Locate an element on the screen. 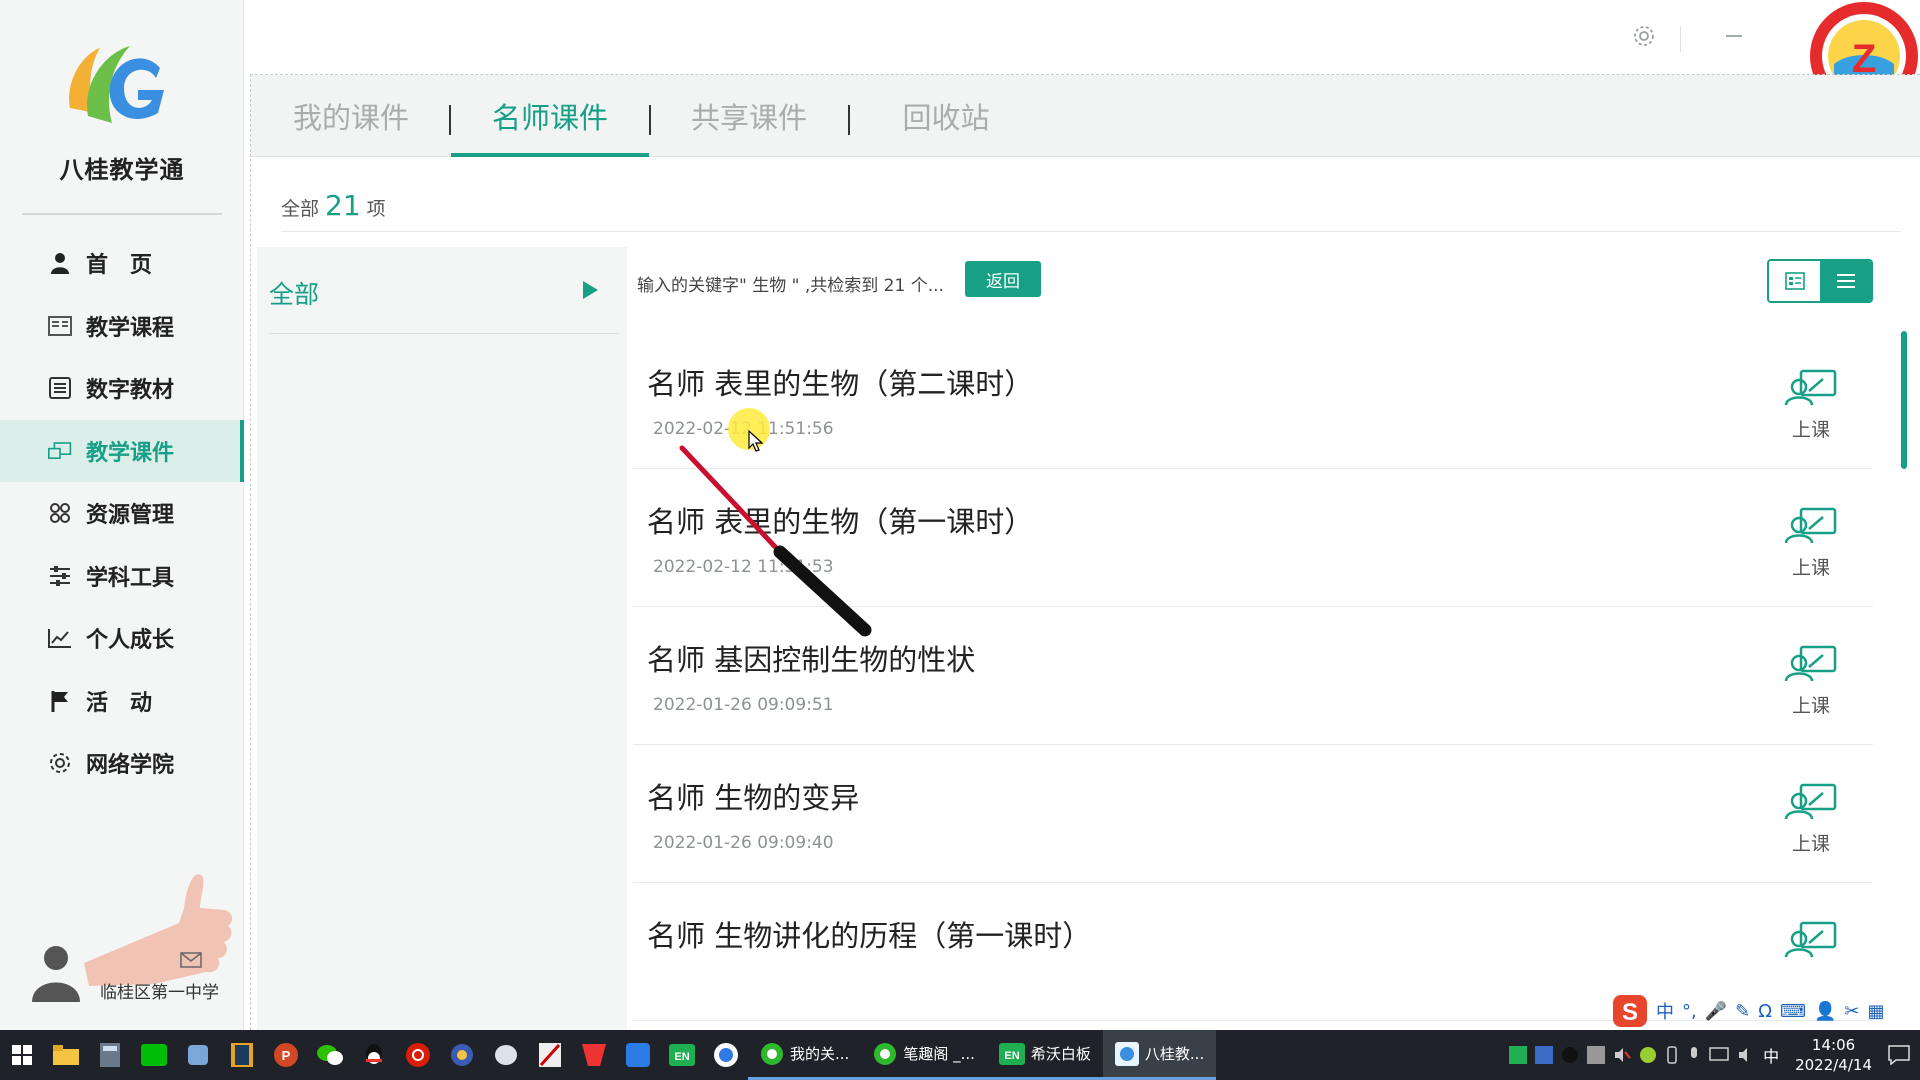 The image size is (1920, 1080). windows-icon is located at coordinates (22, 1055).